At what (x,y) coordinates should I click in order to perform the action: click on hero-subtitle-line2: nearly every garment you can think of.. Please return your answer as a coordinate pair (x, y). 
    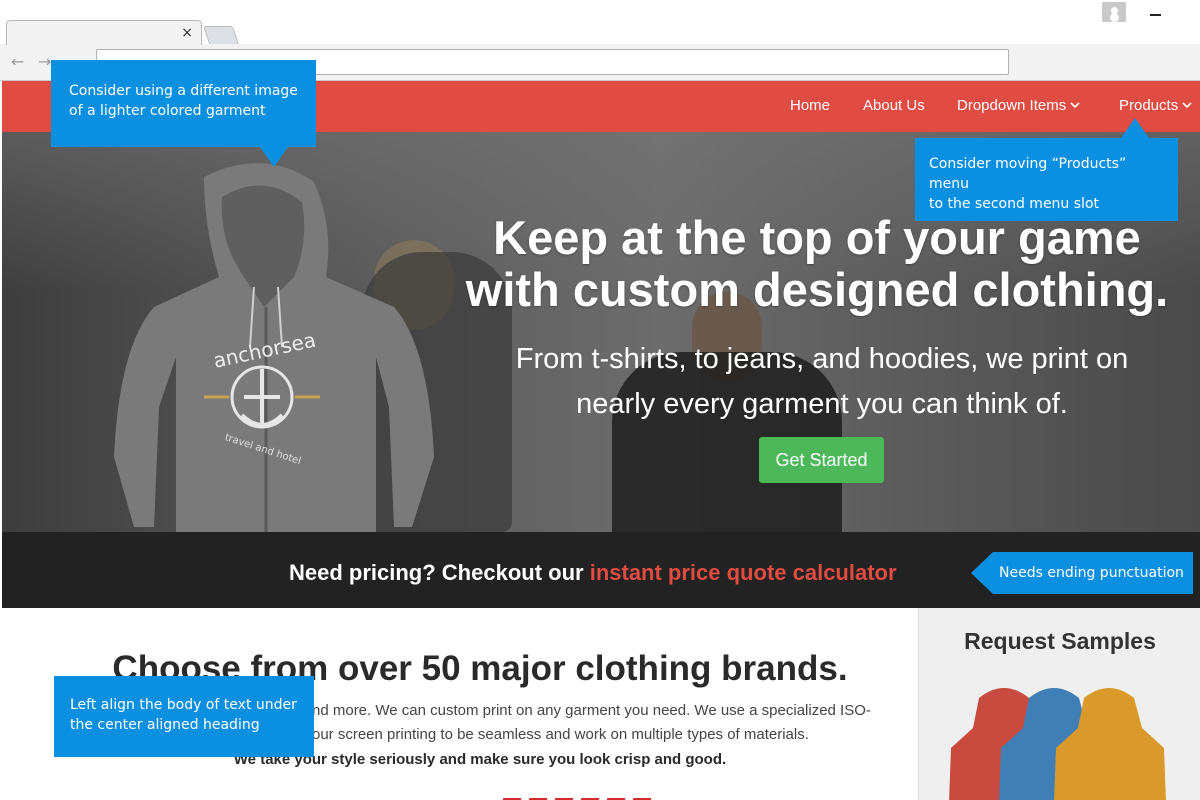
    Looking at the image, I should click on (822, 404).